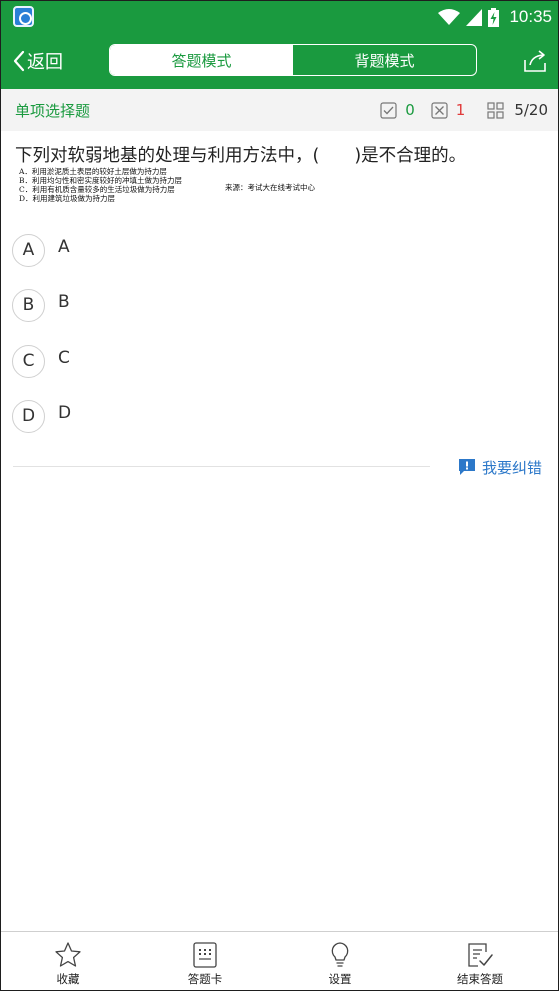 The width and height of the screenshot is (559, 991). What do you see at coordinates (388, 110) in the screenshot?
I see `check-box-icon` at bounding box center [388, 110].